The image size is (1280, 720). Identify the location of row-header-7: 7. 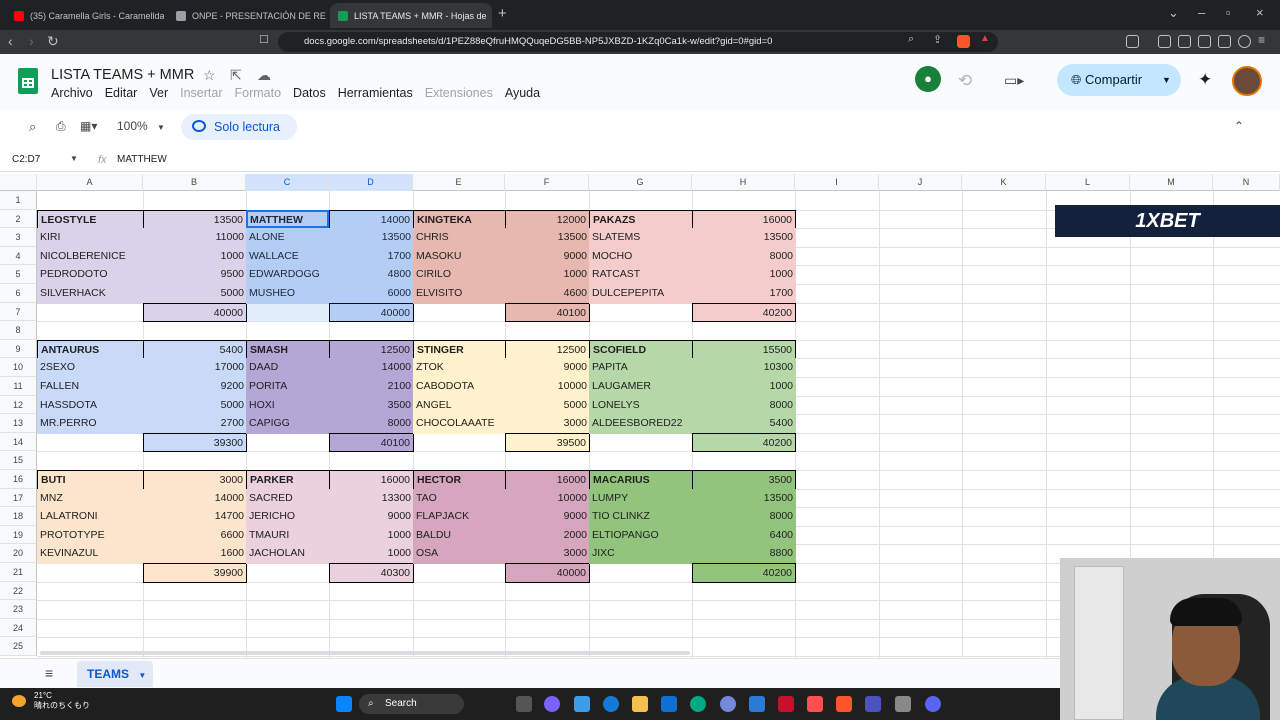
(18, 312).